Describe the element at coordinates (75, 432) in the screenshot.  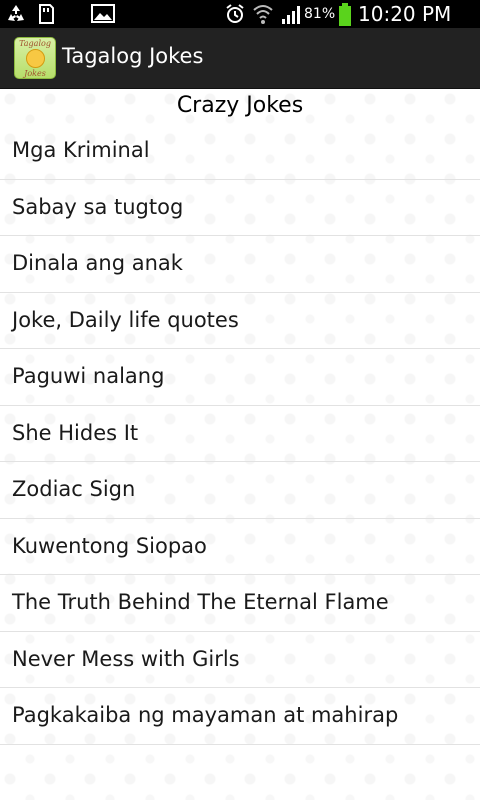
I see `joke-title: She Hides It` at that location.